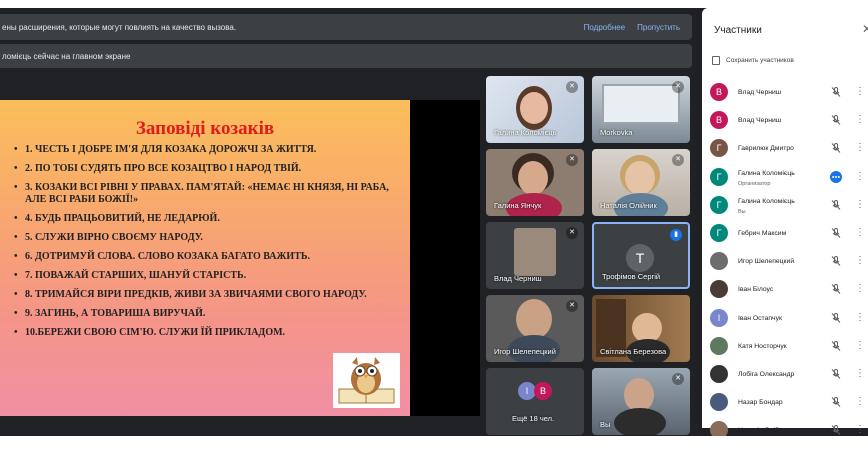 This screenshot has height=451, width=868. What do you see at coordinates (641, 109) in the screenshot?
I see `participant-tile: ✕ Morkovka` at bounding box center [641, 109].